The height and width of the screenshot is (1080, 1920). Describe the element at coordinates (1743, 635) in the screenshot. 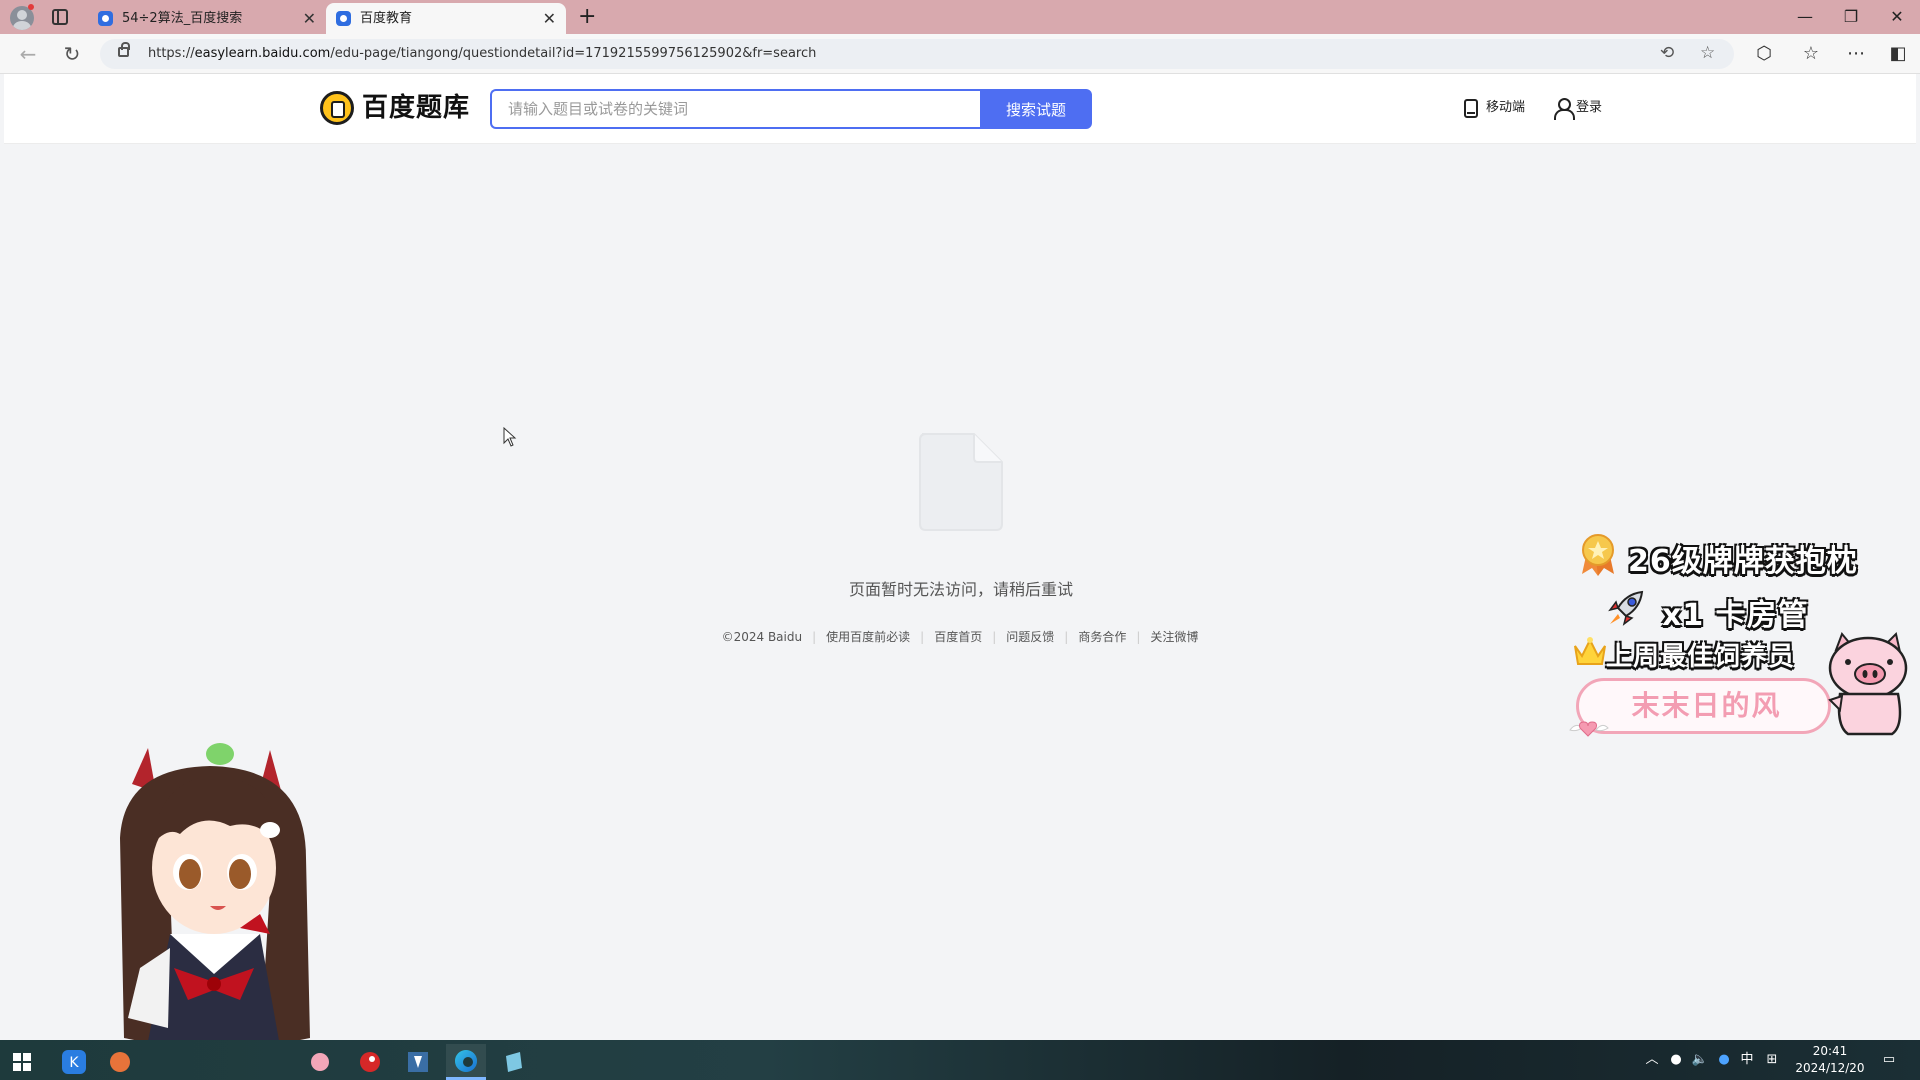

I see `stream-overlay: 26级牌牌获抱枕 x1 卡房管 上周最佳饲养员 末末日的风` at that location.